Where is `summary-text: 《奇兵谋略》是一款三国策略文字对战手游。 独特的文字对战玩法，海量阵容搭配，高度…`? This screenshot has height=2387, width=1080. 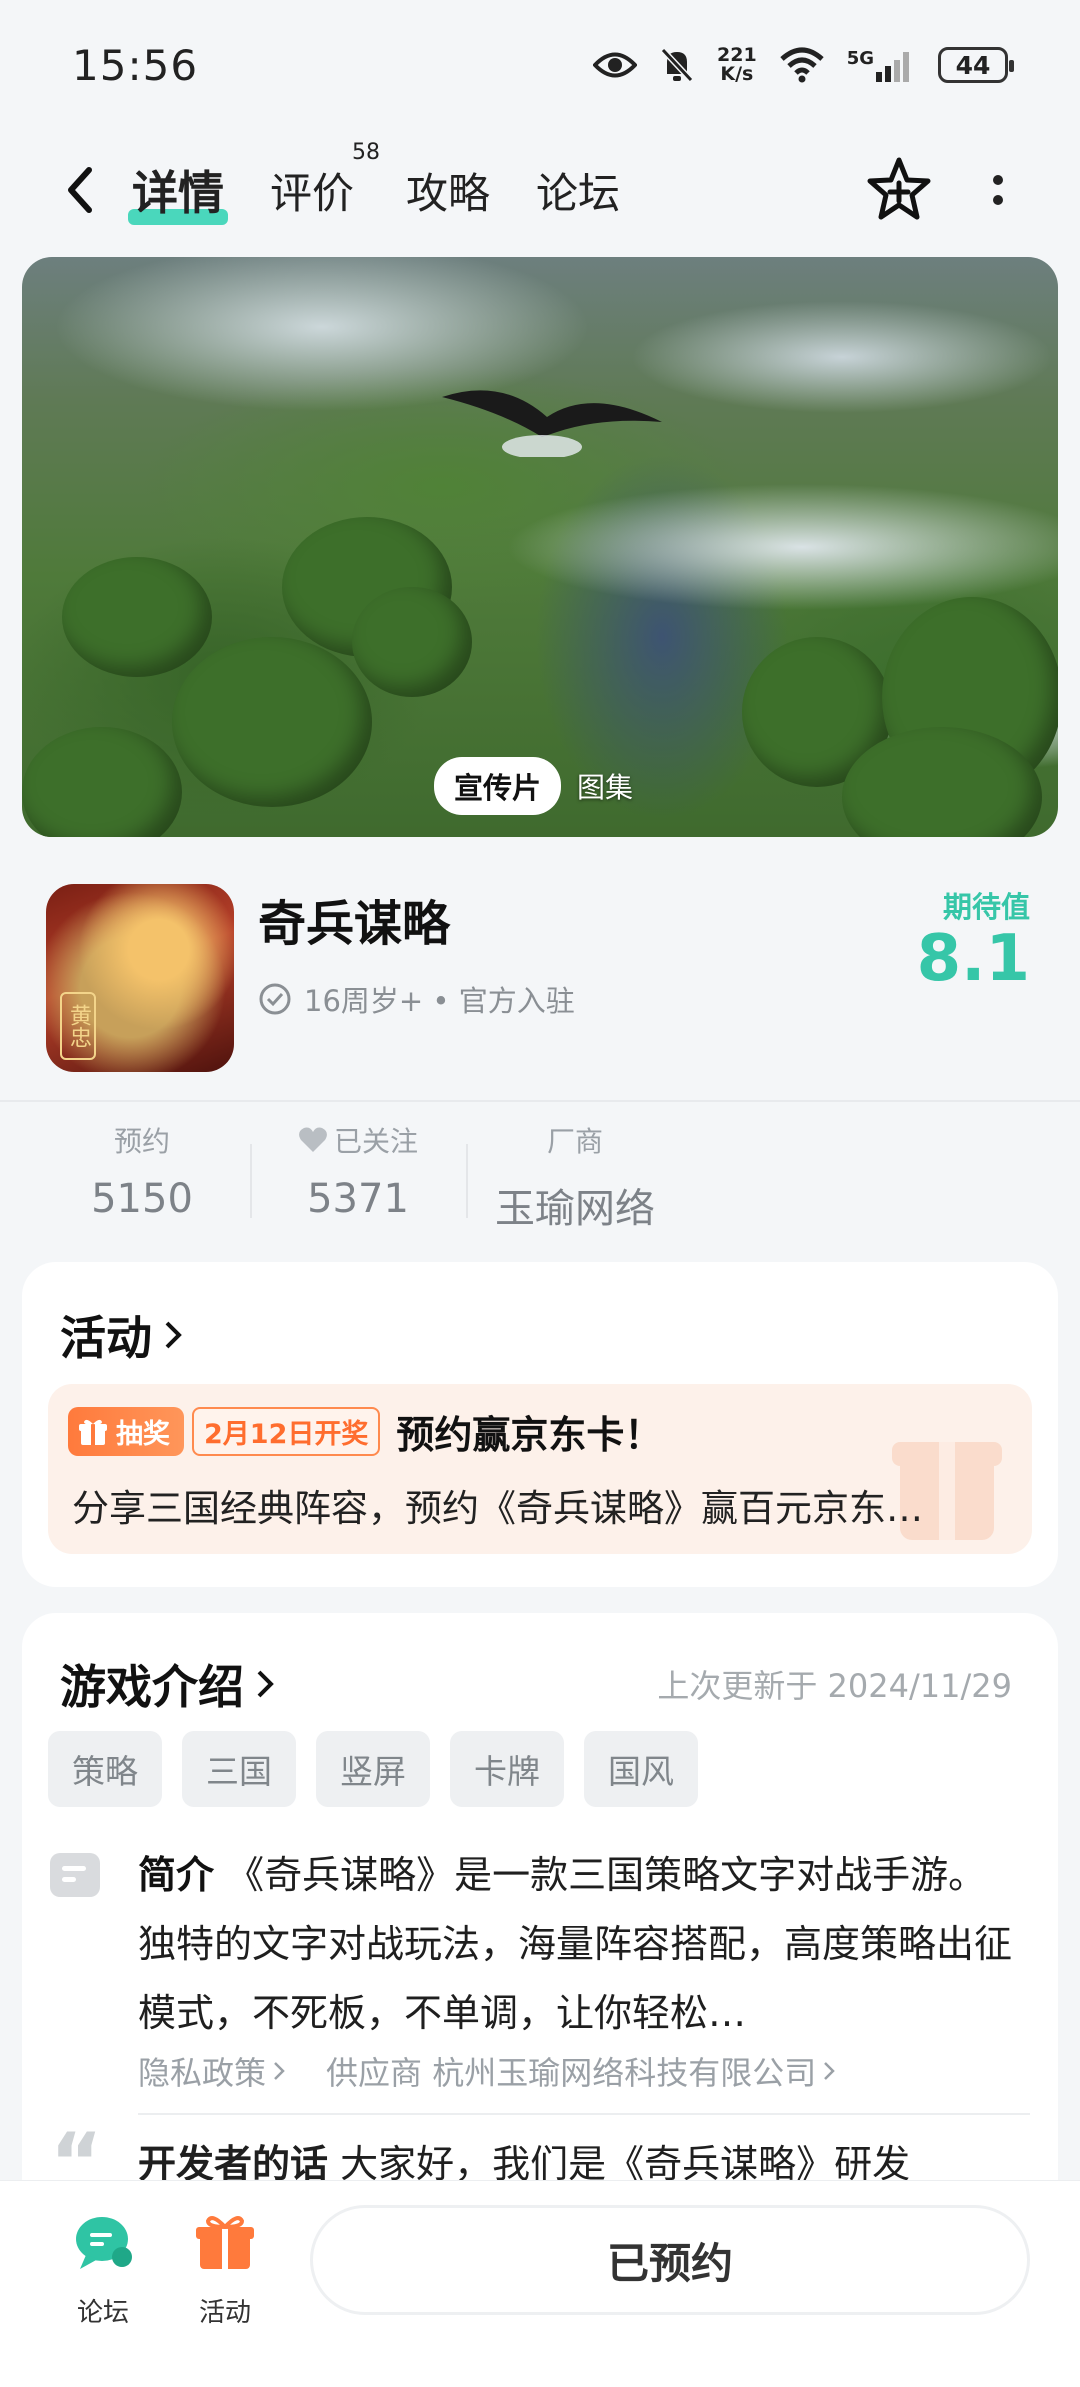
summary-text: 《奇兵谋略》是一款三国策略文字对战手游。 独特的文字对战玩法，海量阵容搭配，高度… is located at coordinates (575, 1944).